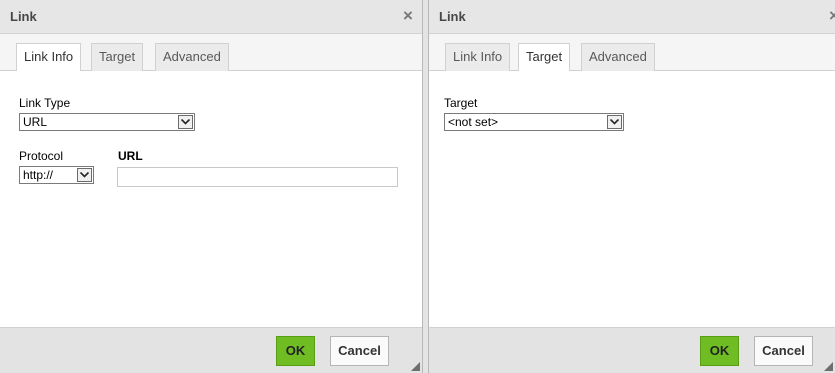 The height and width of the screenshot is (373, 835). Describe the element at coordinates (38, 175) in the screenshot. I see `protocol-value: http://` at that location.